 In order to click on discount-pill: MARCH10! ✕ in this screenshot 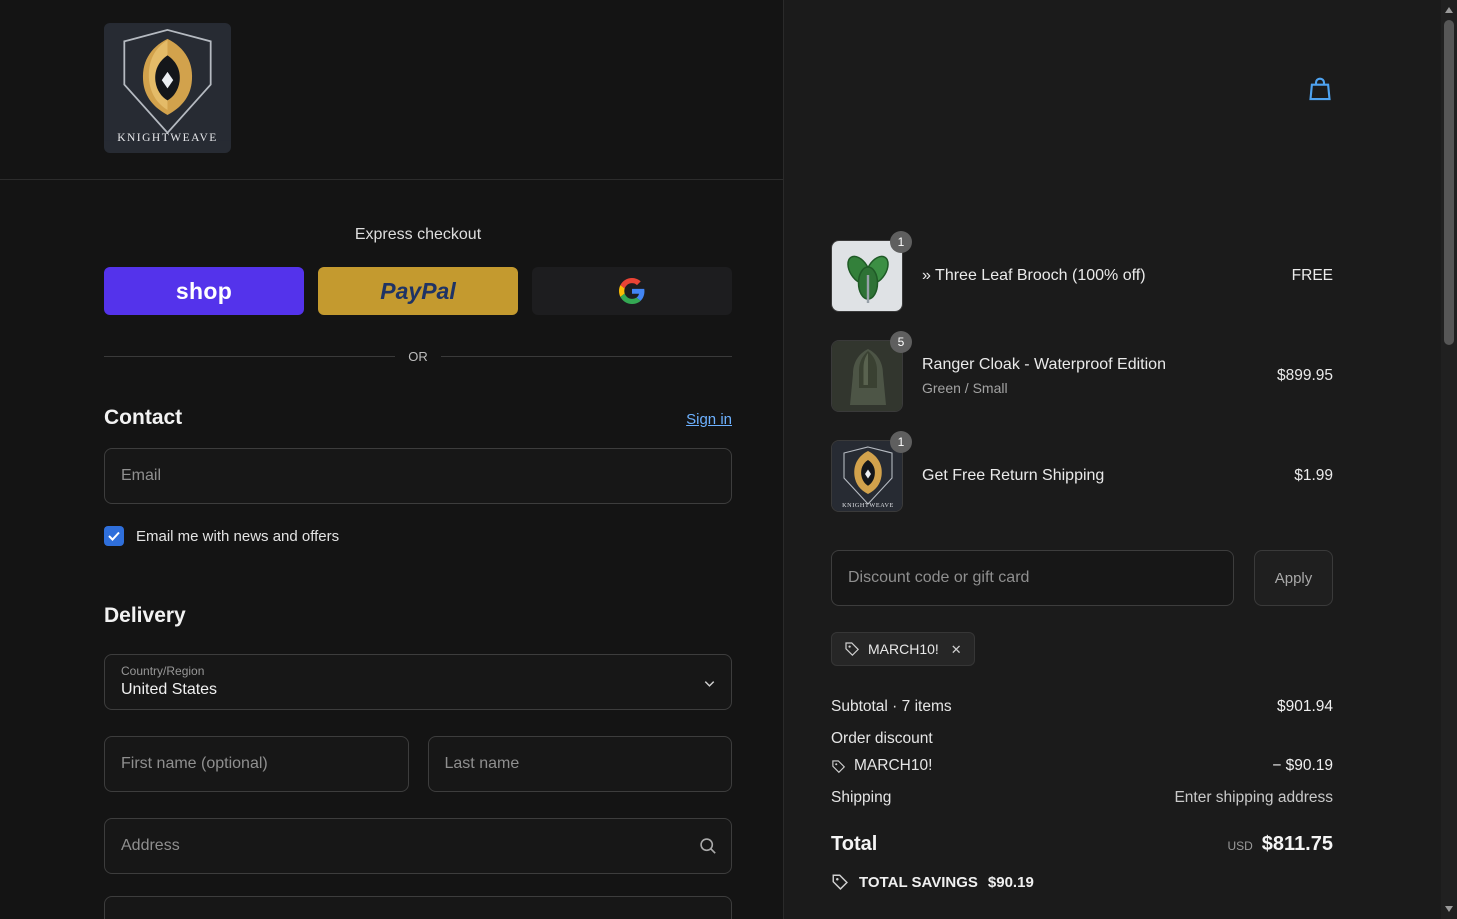, I will do `click(903, 649)`.